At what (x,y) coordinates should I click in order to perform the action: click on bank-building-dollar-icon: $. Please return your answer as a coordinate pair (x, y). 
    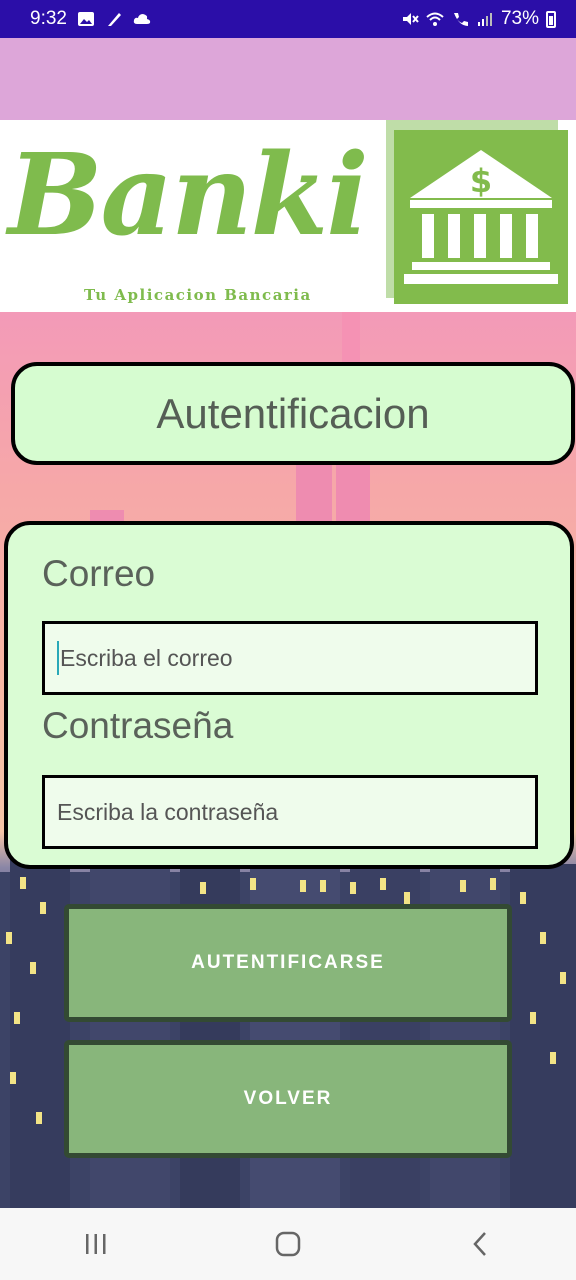
    Looking at the image, I should click on (481, 217).